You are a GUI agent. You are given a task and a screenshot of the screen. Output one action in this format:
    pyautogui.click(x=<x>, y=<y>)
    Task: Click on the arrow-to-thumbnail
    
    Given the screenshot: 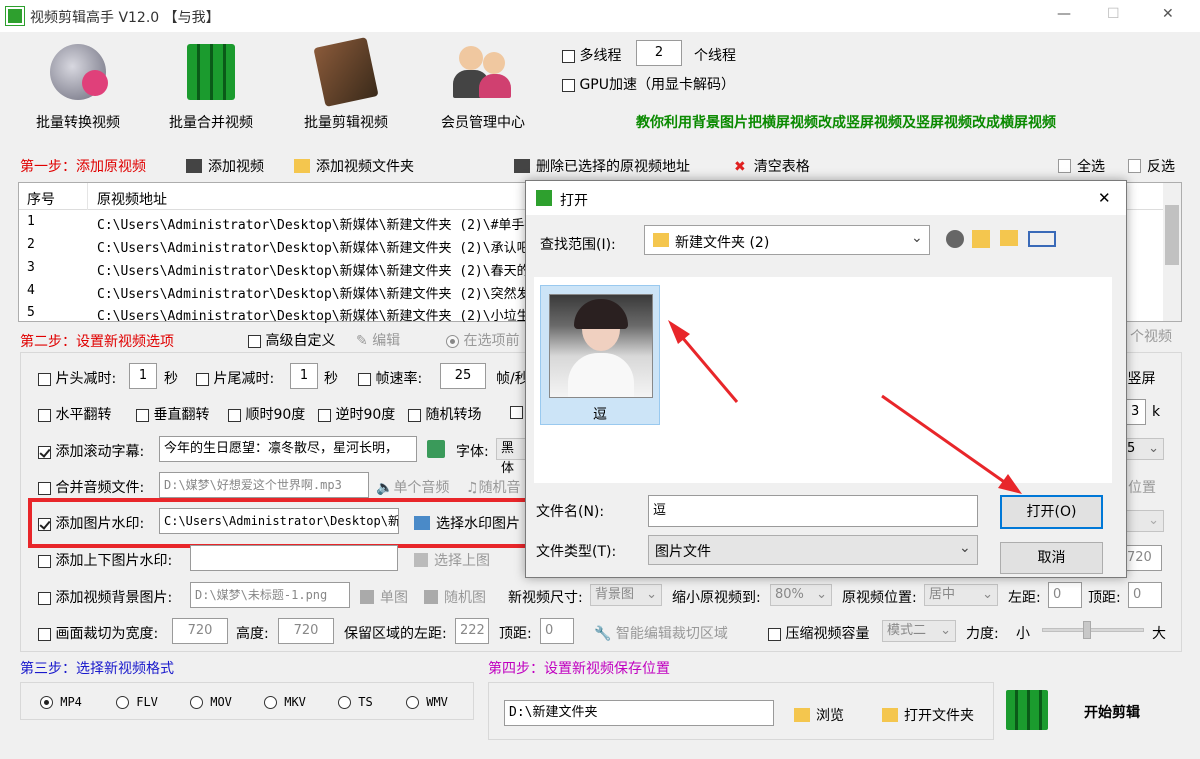 What is the action you would take?
    pyautogui.click(x=703, y=361)
    